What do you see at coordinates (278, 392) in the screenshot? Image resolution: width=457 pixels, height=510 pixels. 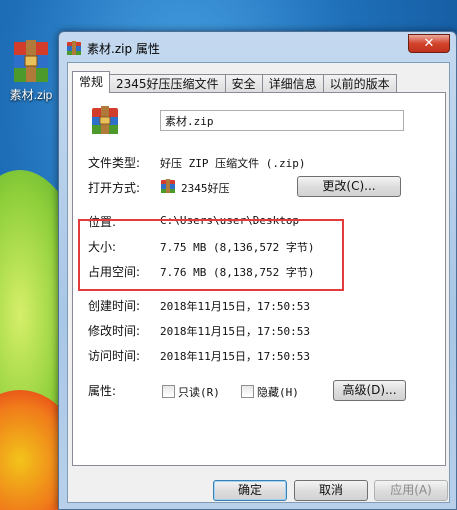 I see `hidden-label: 隐藏(H)` at bounding box center [278, 392].